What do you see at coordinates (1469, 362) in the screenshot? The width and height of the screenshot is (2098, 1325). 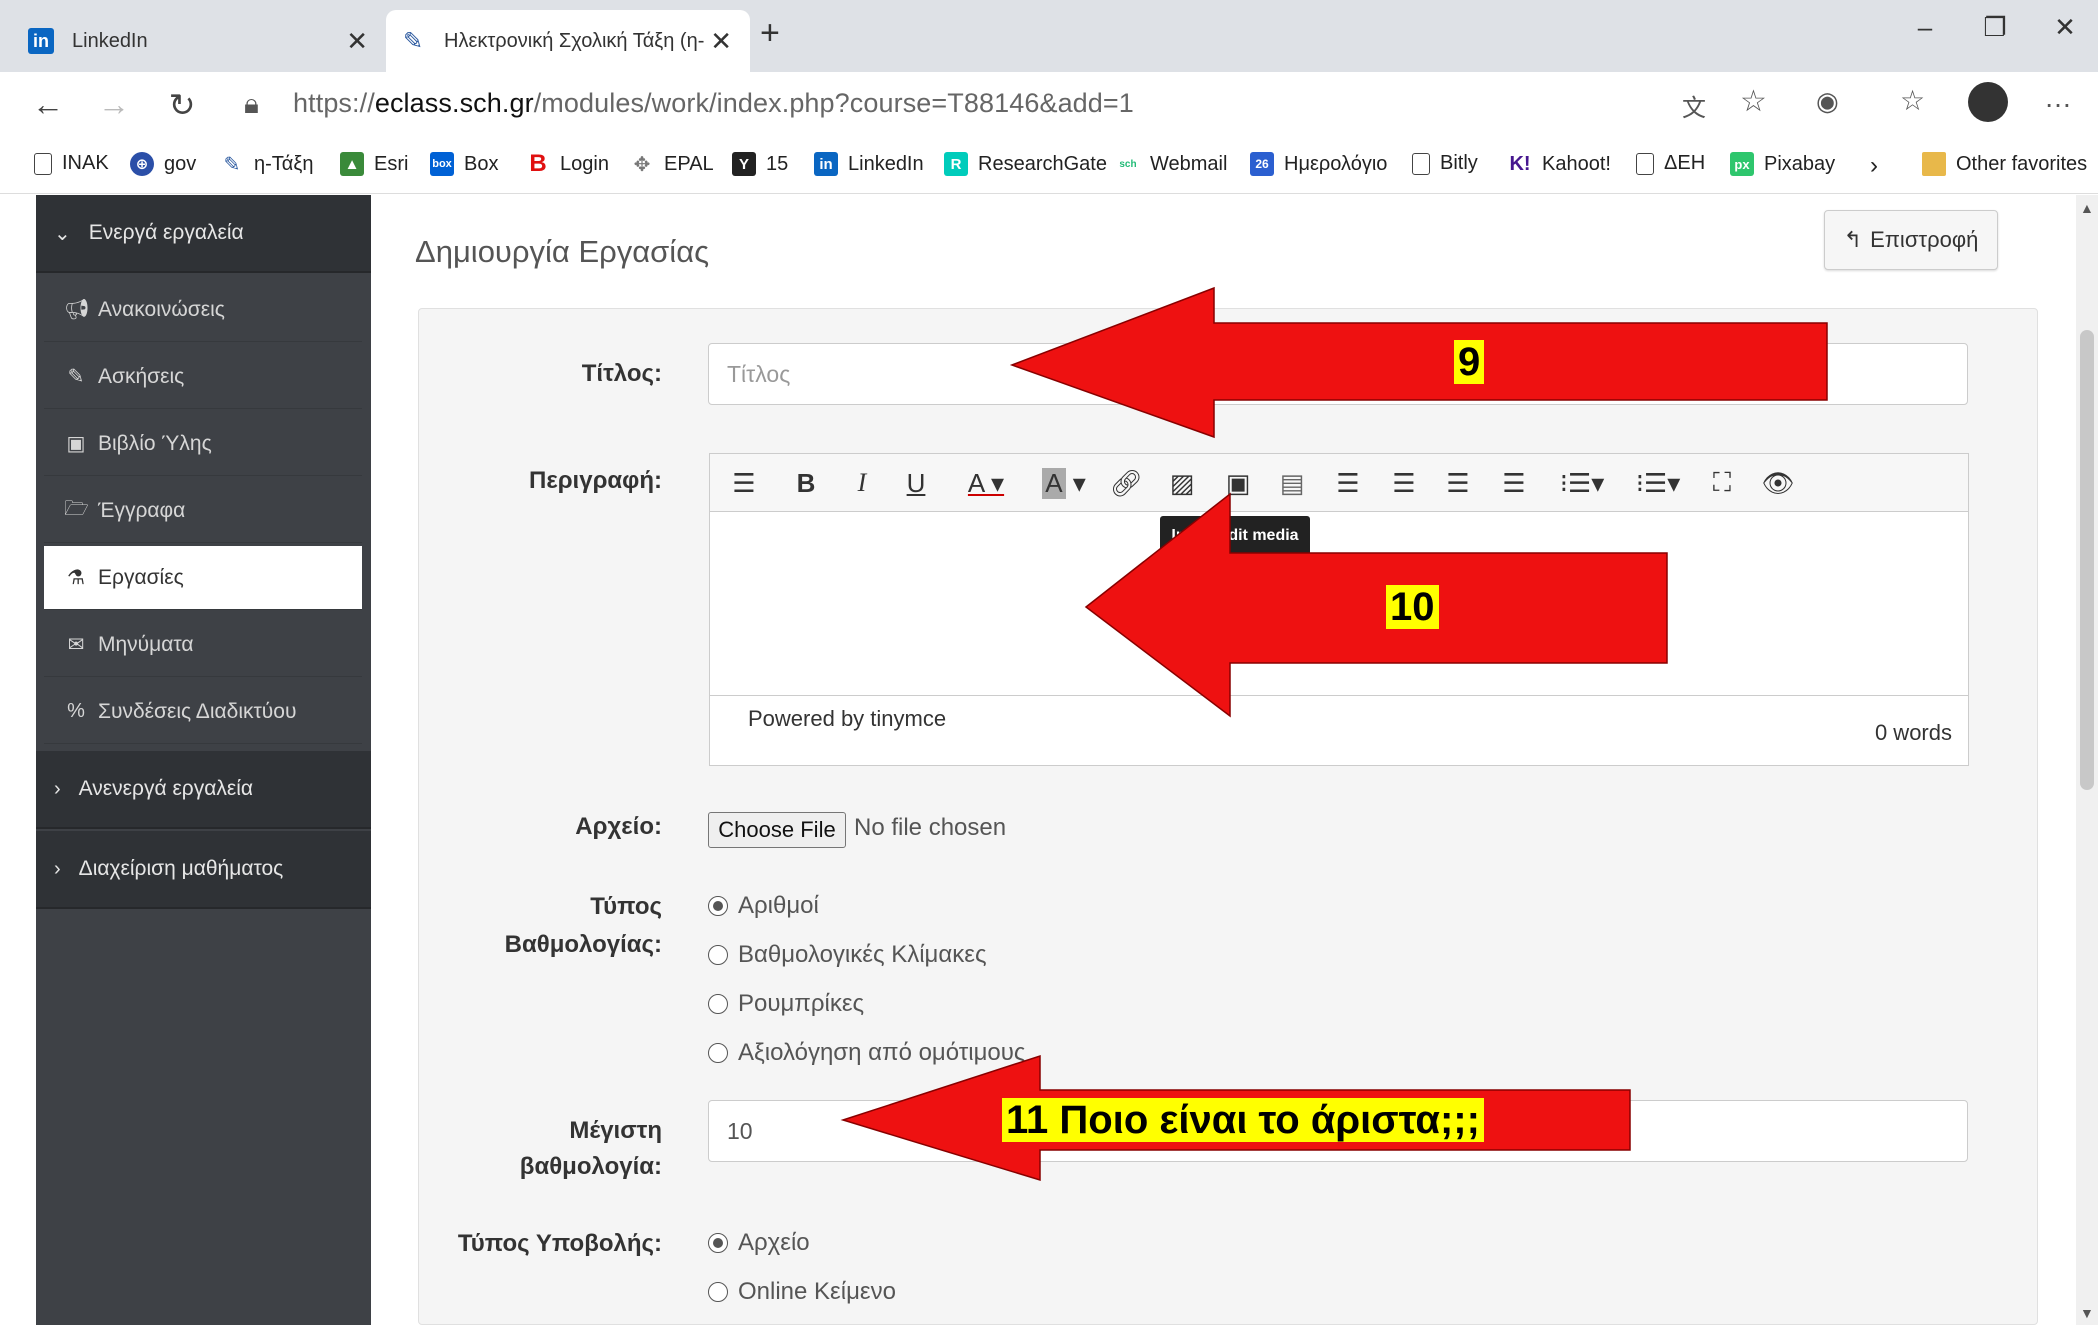 I see `annotation-label-9: 9` at bounding box center [1469, 362].